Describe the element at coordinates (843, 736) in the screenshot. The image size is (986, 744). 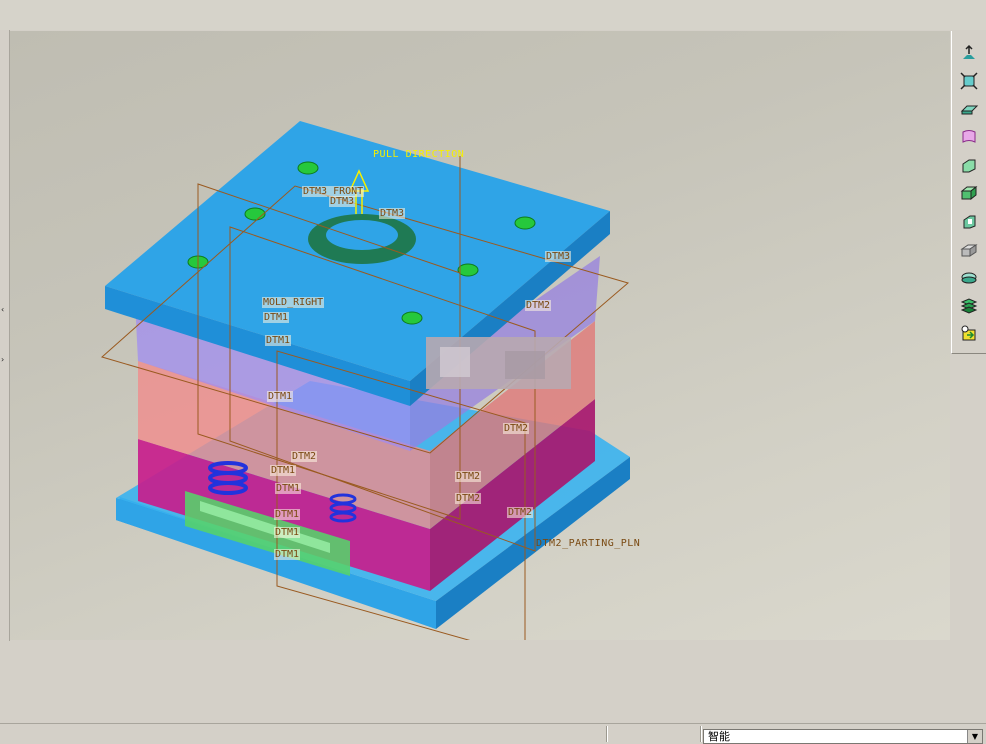
I see `selection-filter-select: 智能 ▼` at that location.